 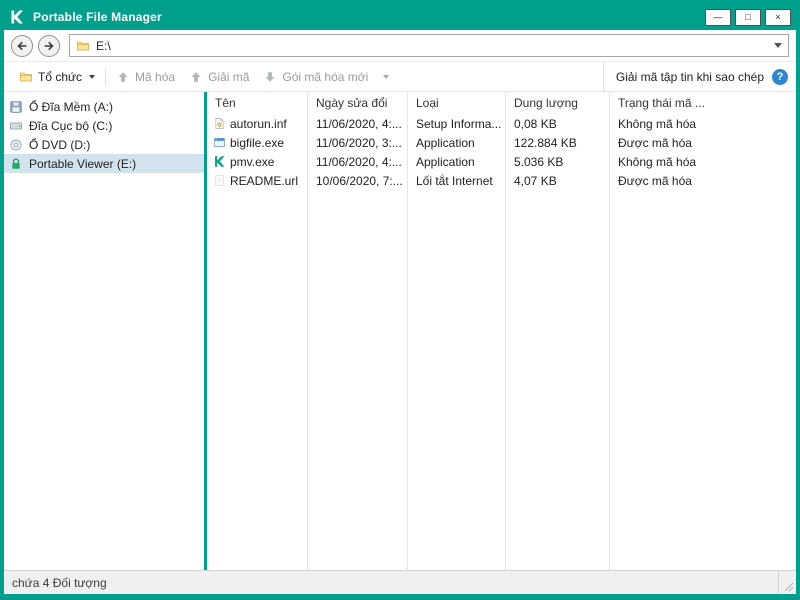 What do you see at coordinates (400, 582) in the screenshot?
I see `status-bar: chứa 4 Đối tượng` at bounding box center [400, 582].